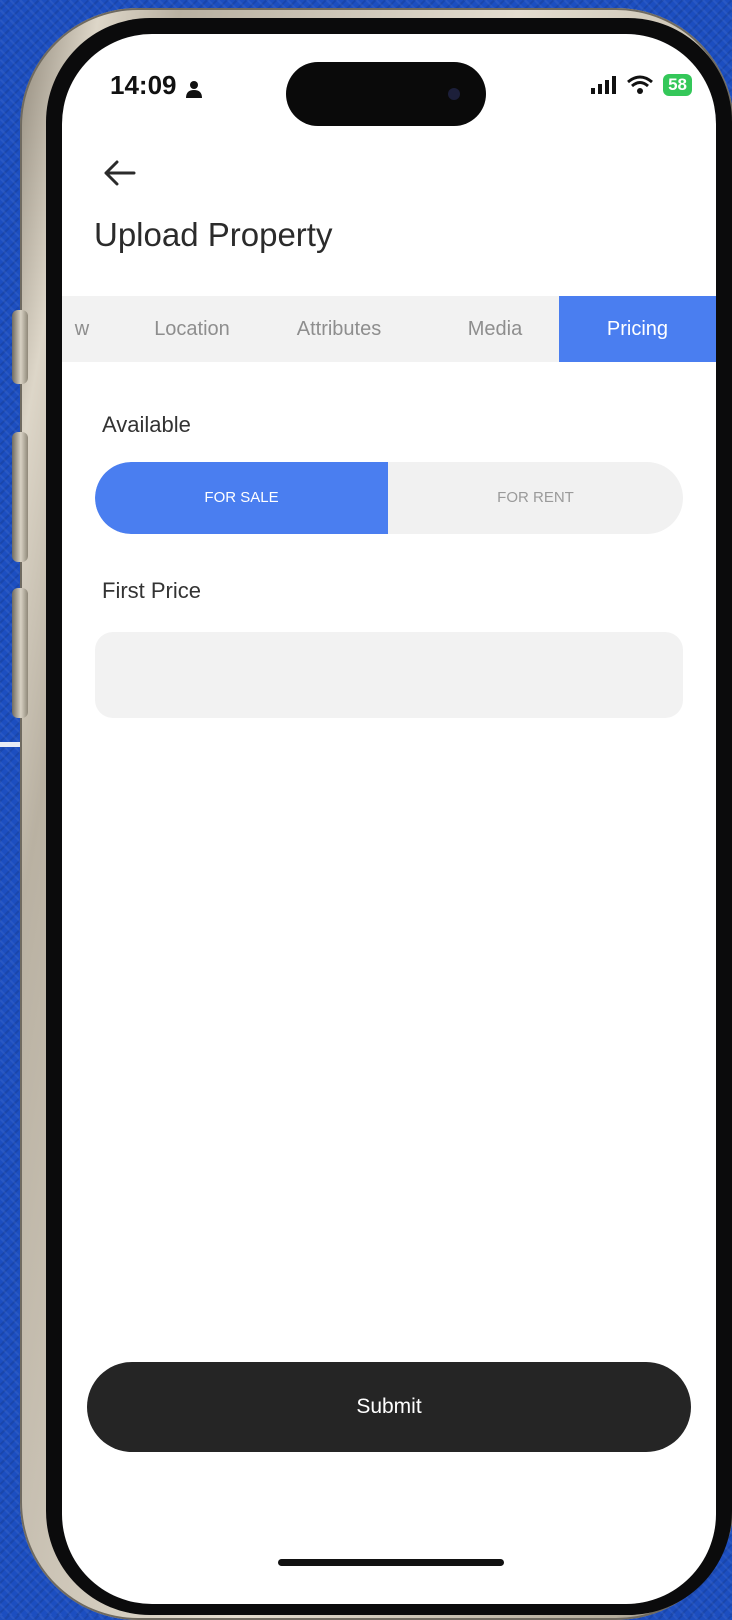  What do you see at coordinates (192, 329) in the screenshot?
I see `tab-location: Location` at bounding box center [192, 329].